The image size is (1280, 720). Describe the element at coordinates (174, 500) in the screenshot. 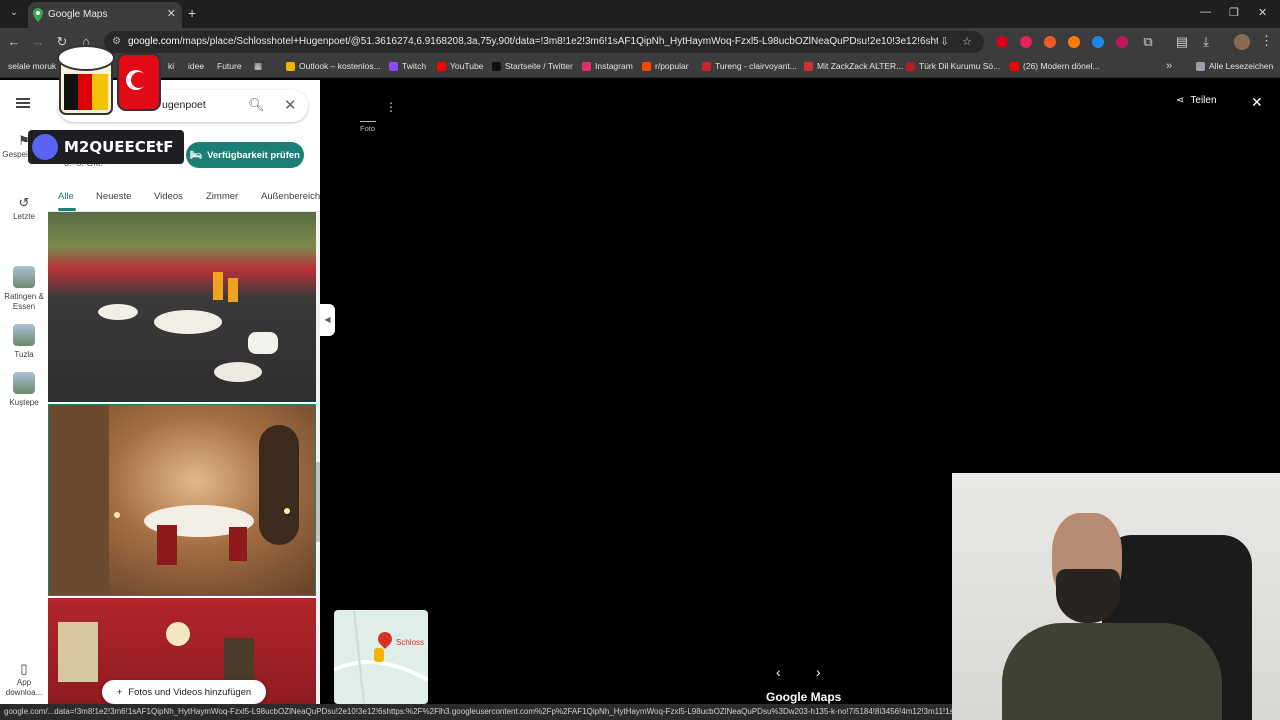

I see `wine-cellar-dining-image` at that location.